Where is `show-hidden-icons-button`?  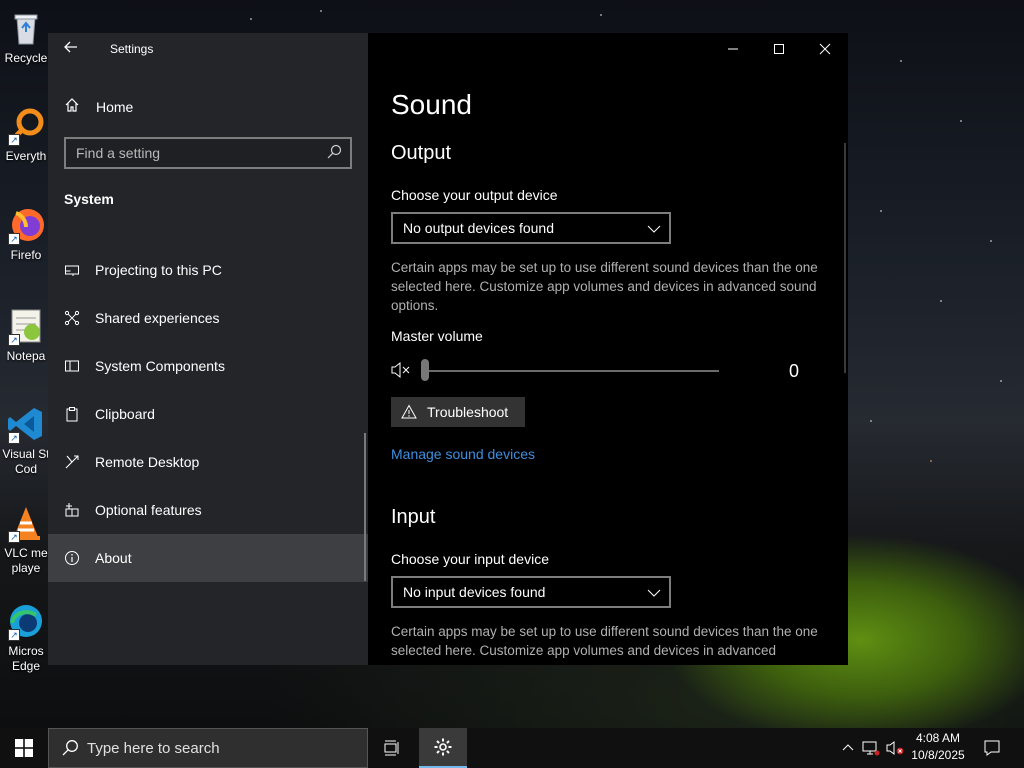 show-hidden-icons-button is located at coordinates (848, 748).